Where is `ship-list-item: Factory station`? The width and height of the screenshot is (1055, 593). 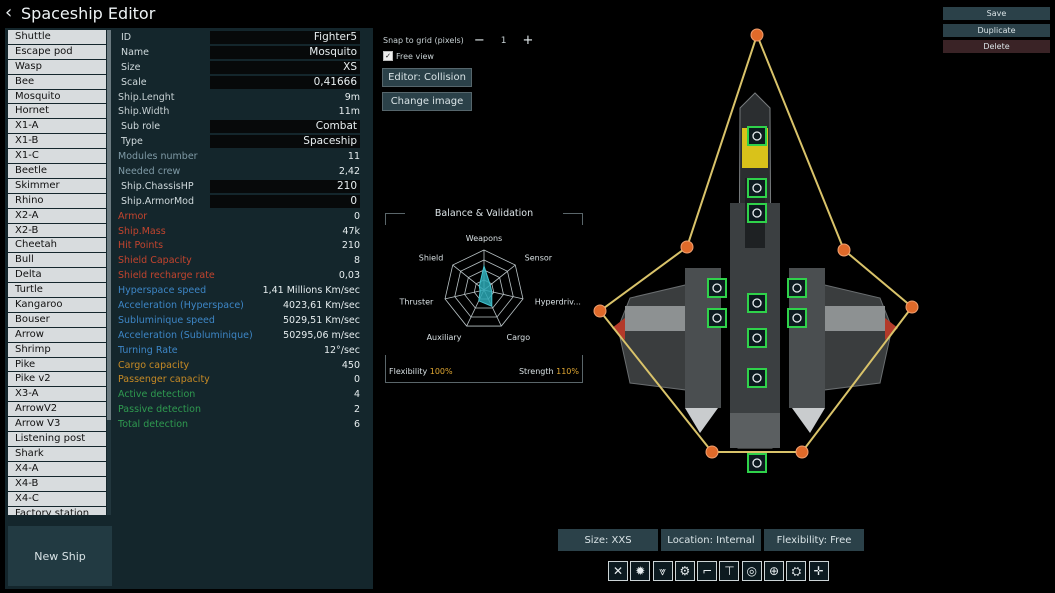
ship-list-item: Factory station is located at coordinates (57, 510).